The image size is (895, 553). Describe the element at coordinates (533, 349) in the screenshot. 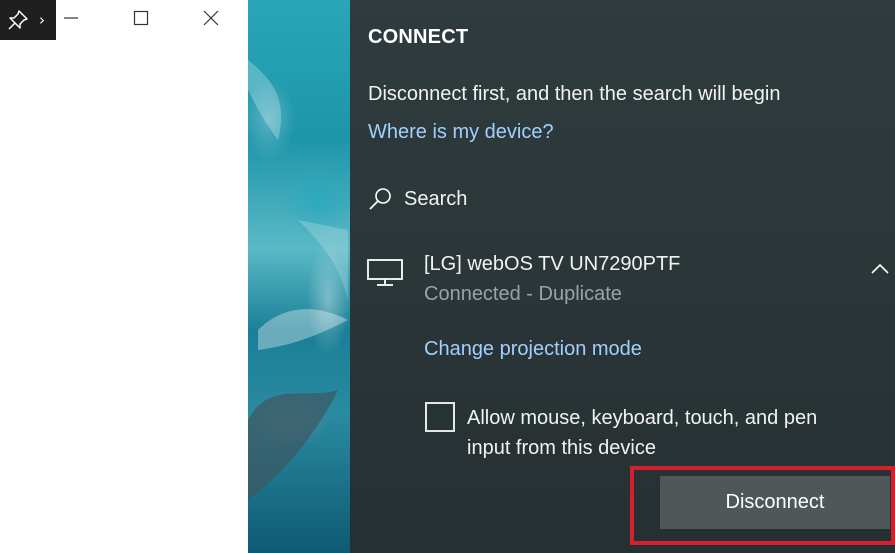

I see `change-projection-mode-link: Change projection mode` at that location.